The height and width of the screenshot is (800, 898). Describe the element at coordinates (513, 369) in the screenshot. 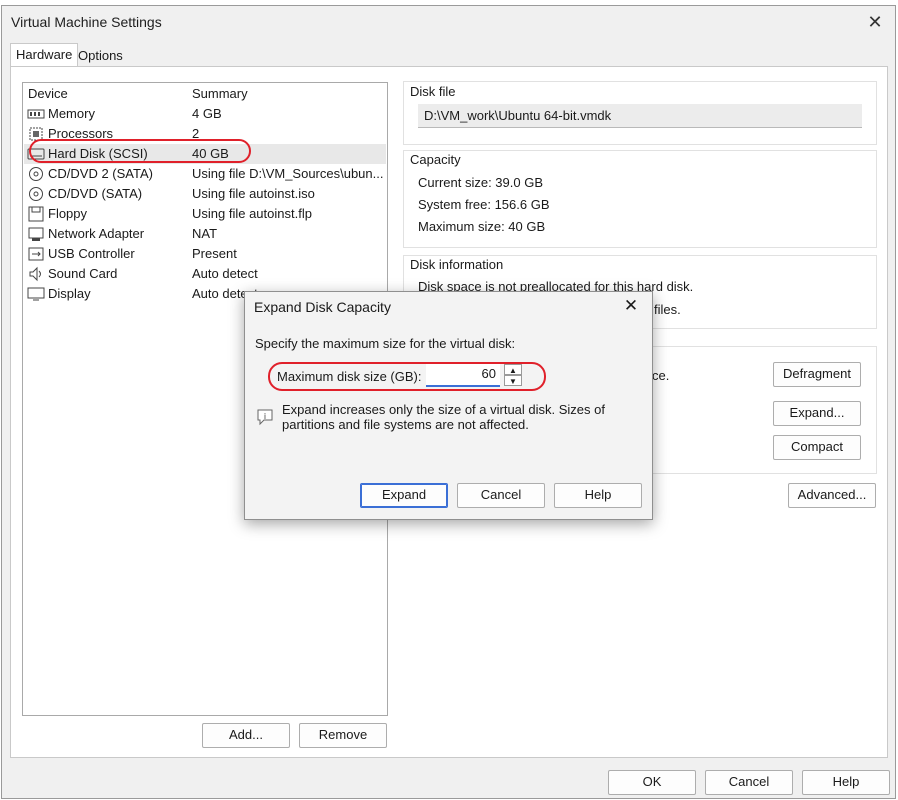

I see `spin-up-icon: ▲` at that location.